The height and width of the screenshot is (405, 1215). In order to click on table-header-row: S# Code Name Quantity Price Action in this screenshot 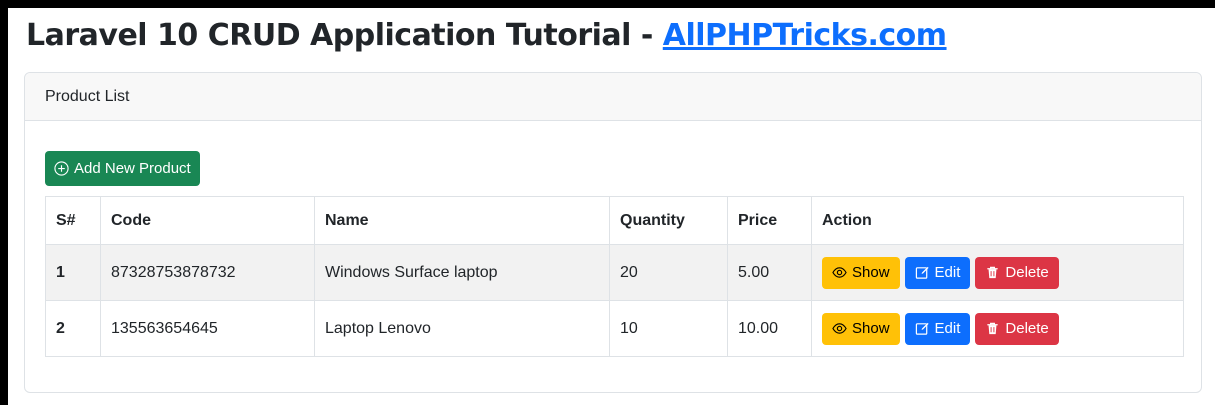, I will do `click(614, 220)`.